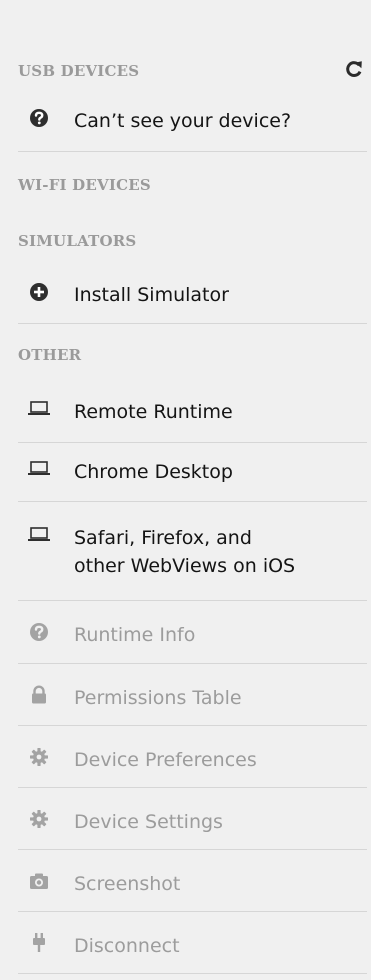 The image size is (371, 980). I want to click on screenshot-item: Screenshot, so click(192, 884).